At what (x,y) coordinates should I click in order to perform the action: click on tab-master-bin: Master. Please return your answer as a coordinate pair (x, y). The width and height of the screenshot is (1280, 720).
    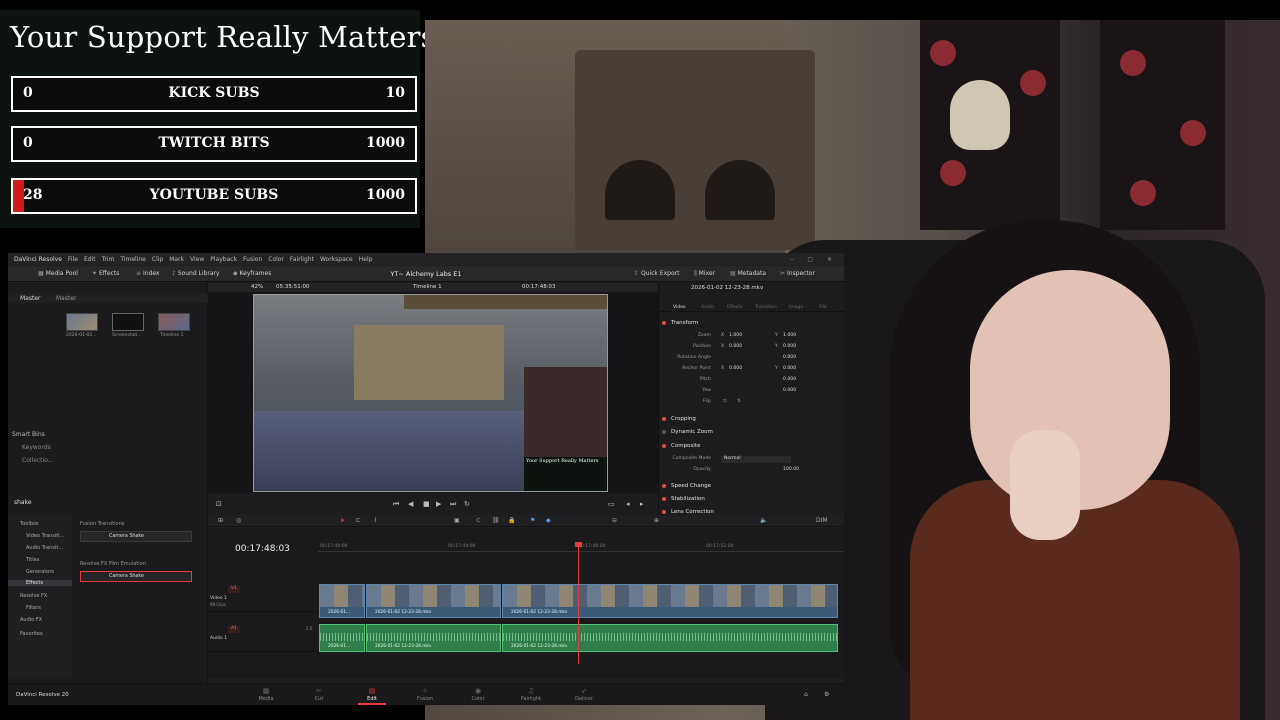
    Looking at the image, I should click on (66, 298).